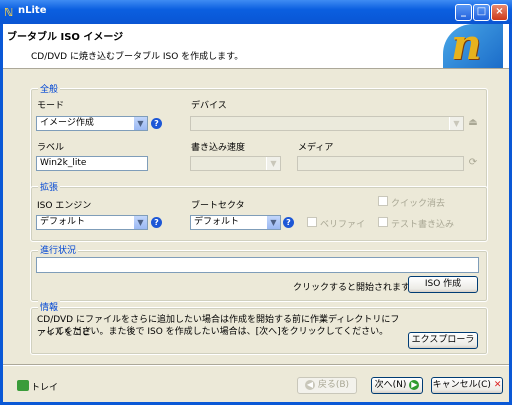 The width and height of the screenshot is (512, 405). What do you see at coordinates (309, 384) in the screenshot?
I see `back-arrow-icon: ◀` at bounding box center [309, 384].